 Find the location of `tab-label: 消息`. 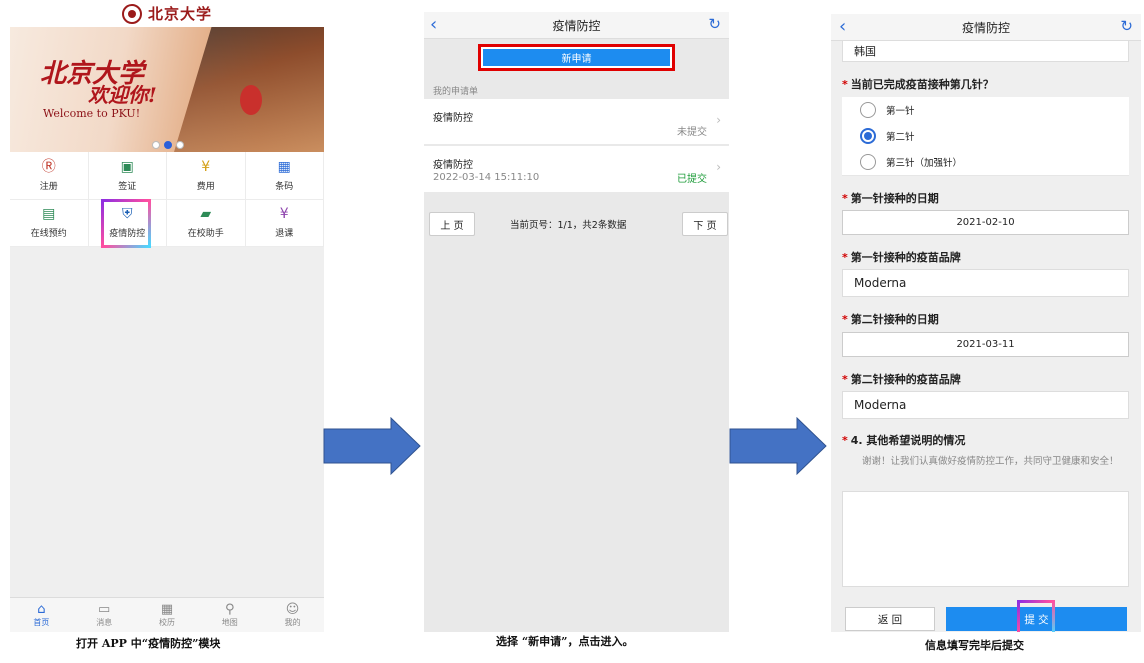

tab-label: 消息 is located at coordinates (104, 622).